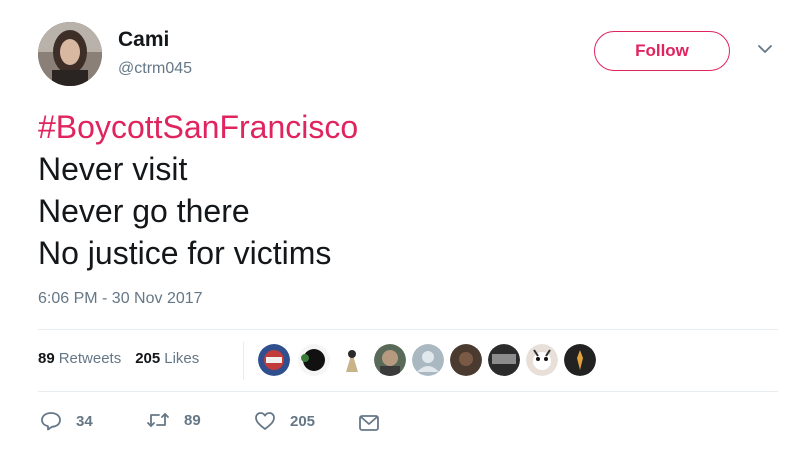 This screenshot has height=450, width=800. What do you see at coordinates (148, 358) in the screenshot?
I see `likes-count: 205` at bounding box center [148, 358].